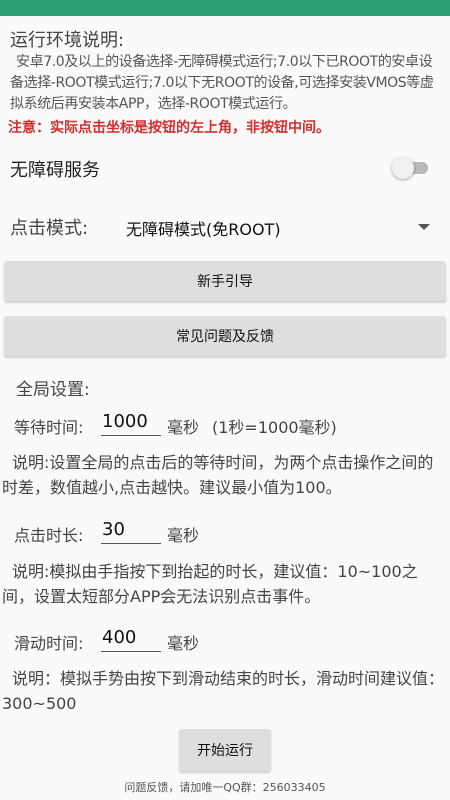 The width and height of the screenshot is (450, 800). What do you see at coordinates (225, 281) in the screenshot?
I see `beginner-guide-button: 新手引导` at bounding box center [225, 281].